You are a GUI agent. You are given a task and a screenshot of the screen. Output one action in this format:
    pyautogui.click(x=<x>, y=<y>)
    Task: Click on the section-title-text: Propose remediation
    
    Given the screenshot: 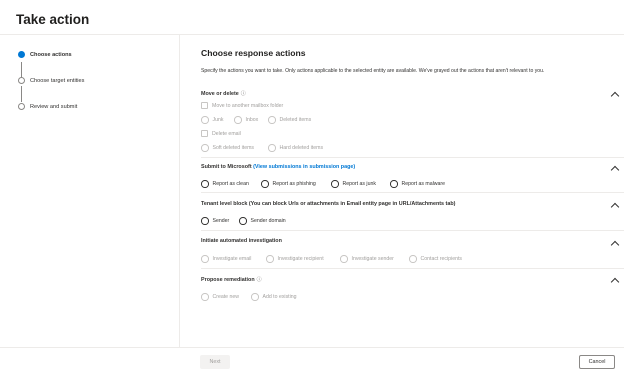 What is the action you would take?
    pyautogui.click(x=228, y=280)
    